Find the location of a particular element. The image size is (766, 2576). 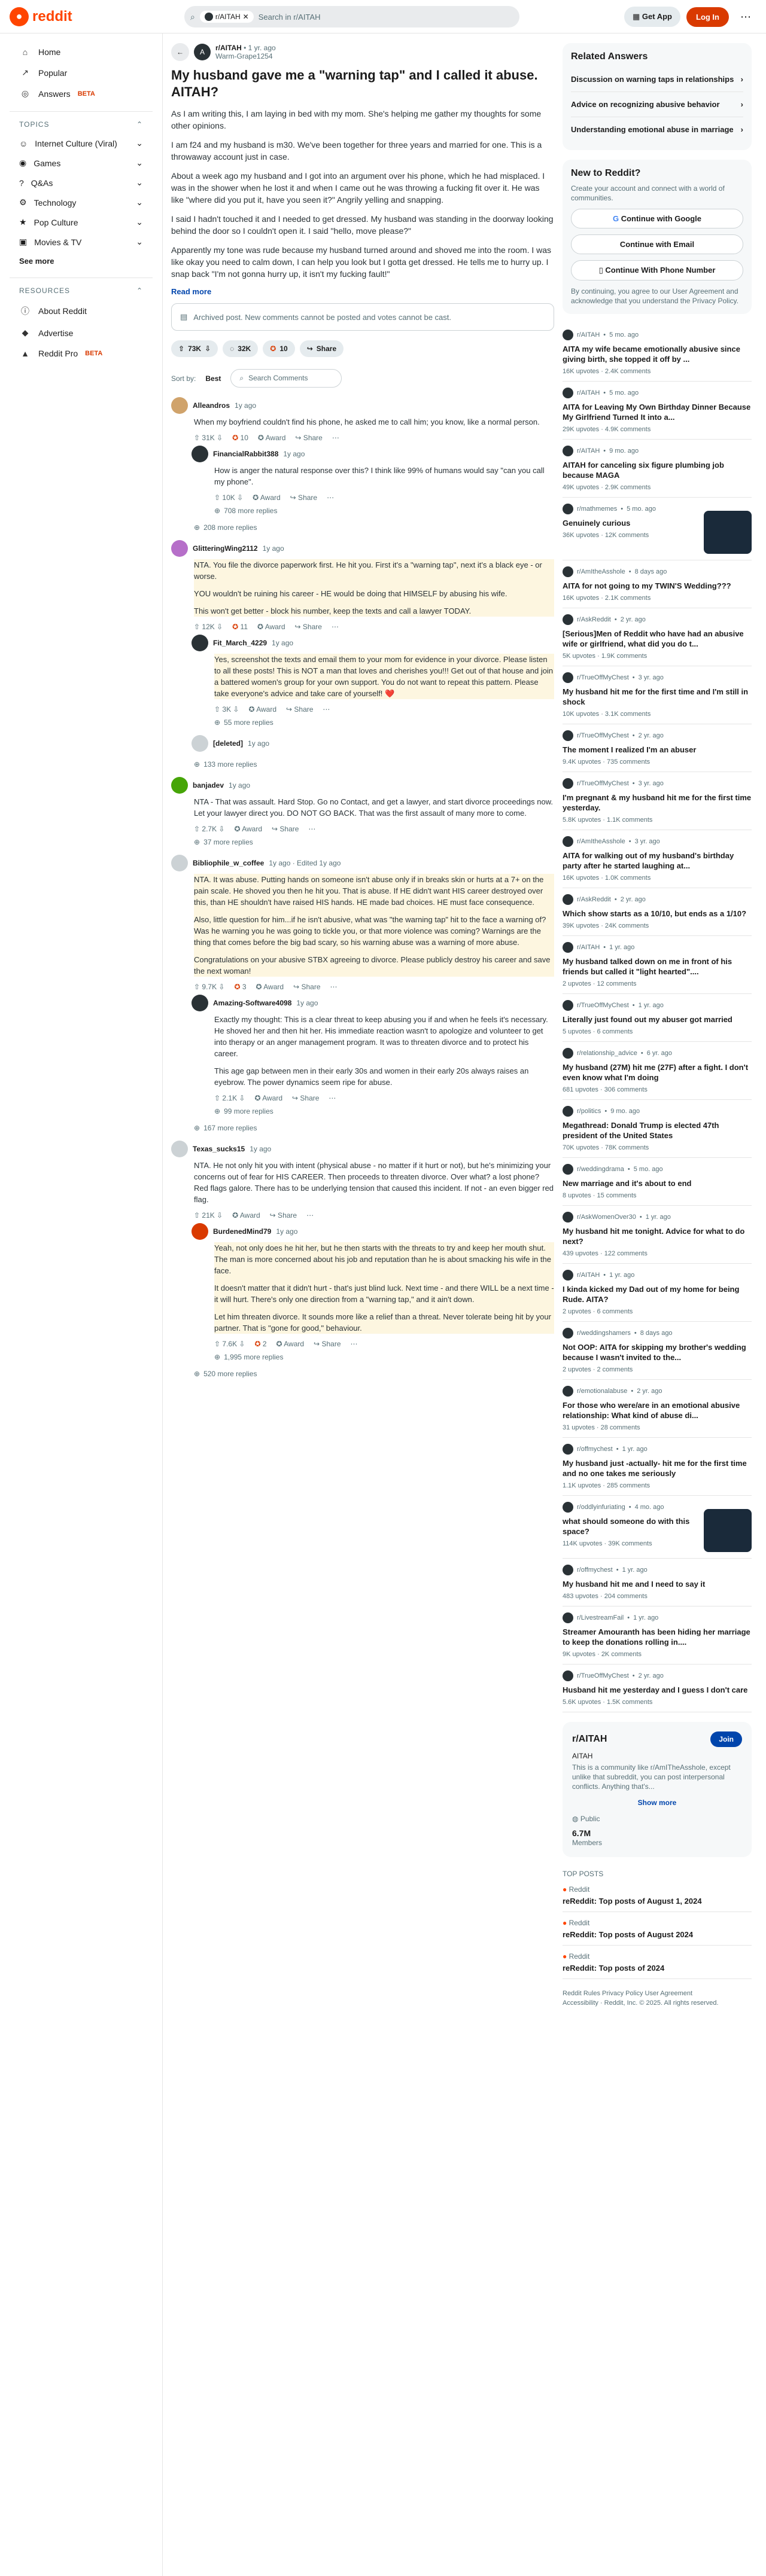

google-button: G Continue with Google is located at coordinates (657, 219).